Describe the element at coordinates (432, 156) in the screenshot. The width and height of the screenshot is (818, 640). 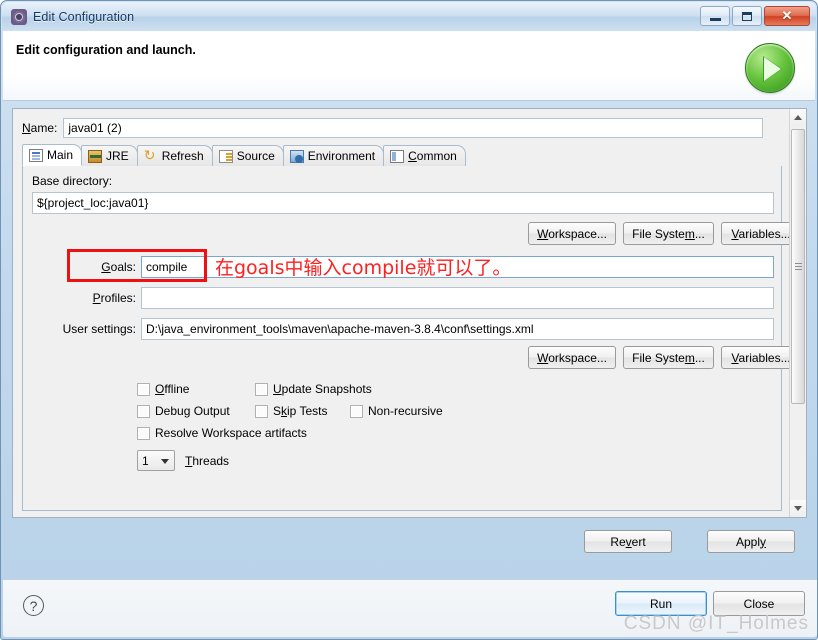
I see `tab-common-label: Common` at that location.